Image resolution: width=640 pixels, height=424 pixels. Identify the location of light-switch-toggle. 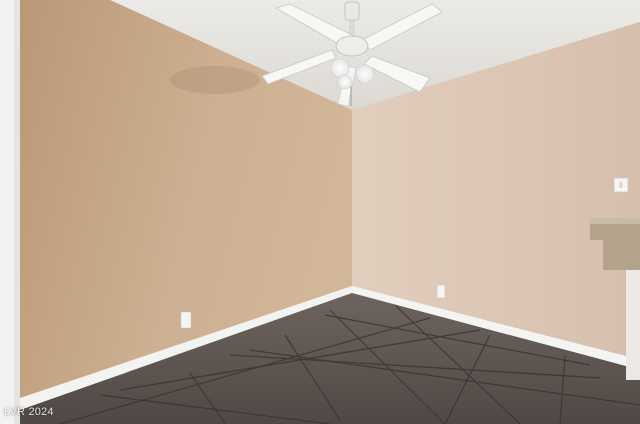
(621, 185).